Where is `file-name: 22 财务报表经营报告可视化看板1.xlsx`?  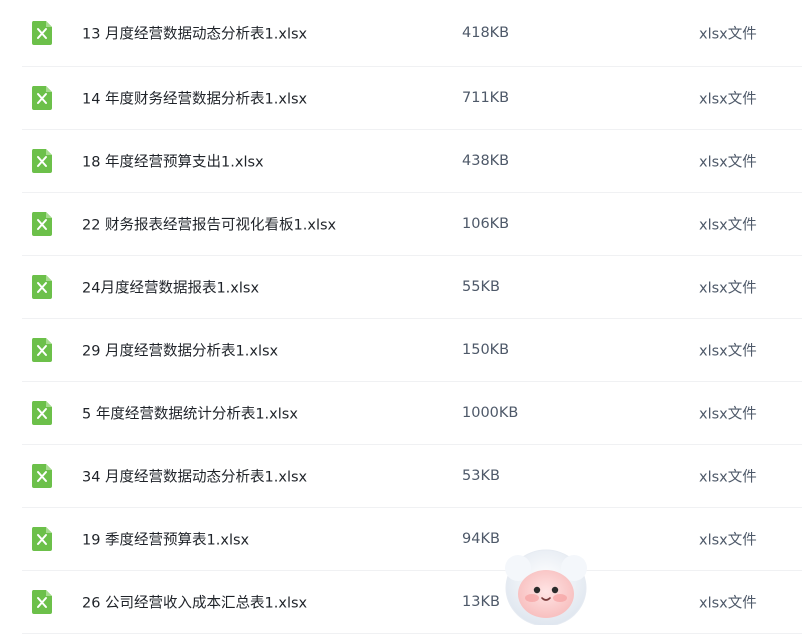
file-name: 22 财务报表经营报告可视化看板1.xlsx is located at coordinates (209, 224).